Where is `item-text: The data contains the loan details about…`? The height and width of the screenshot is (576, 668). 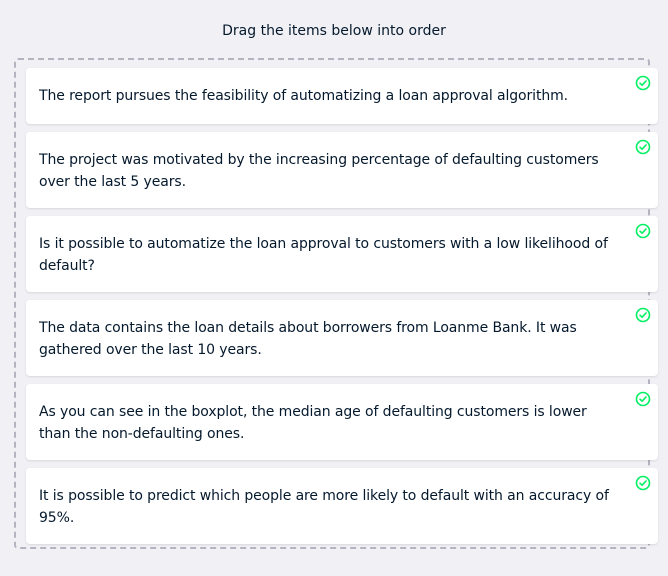
item-text: The data contains the loan details about… is located at coordinates (308, 339).